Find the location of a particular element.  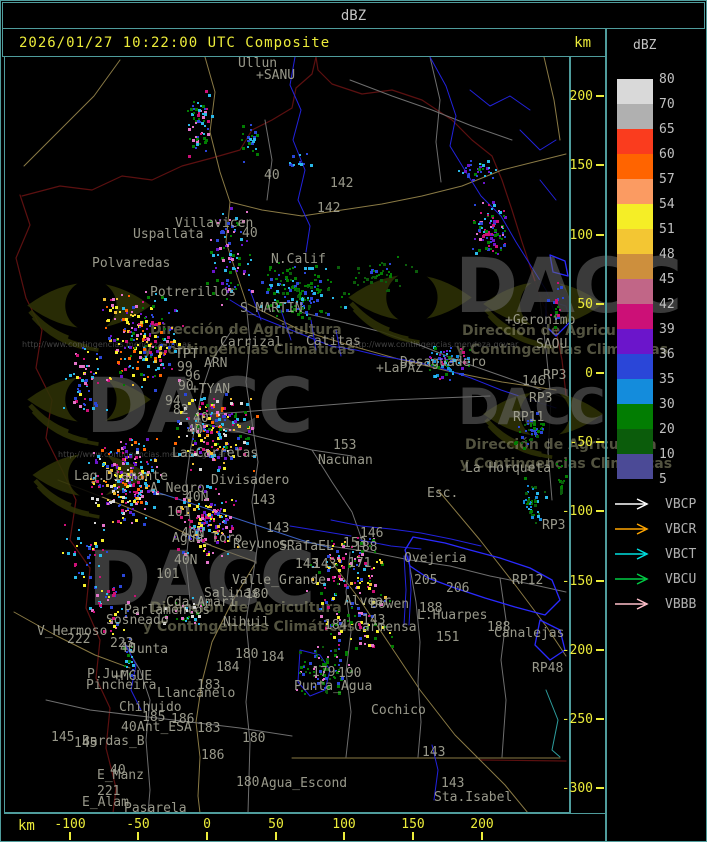

y-axis-tick-label: -50 is located at coordinates (581, 442).